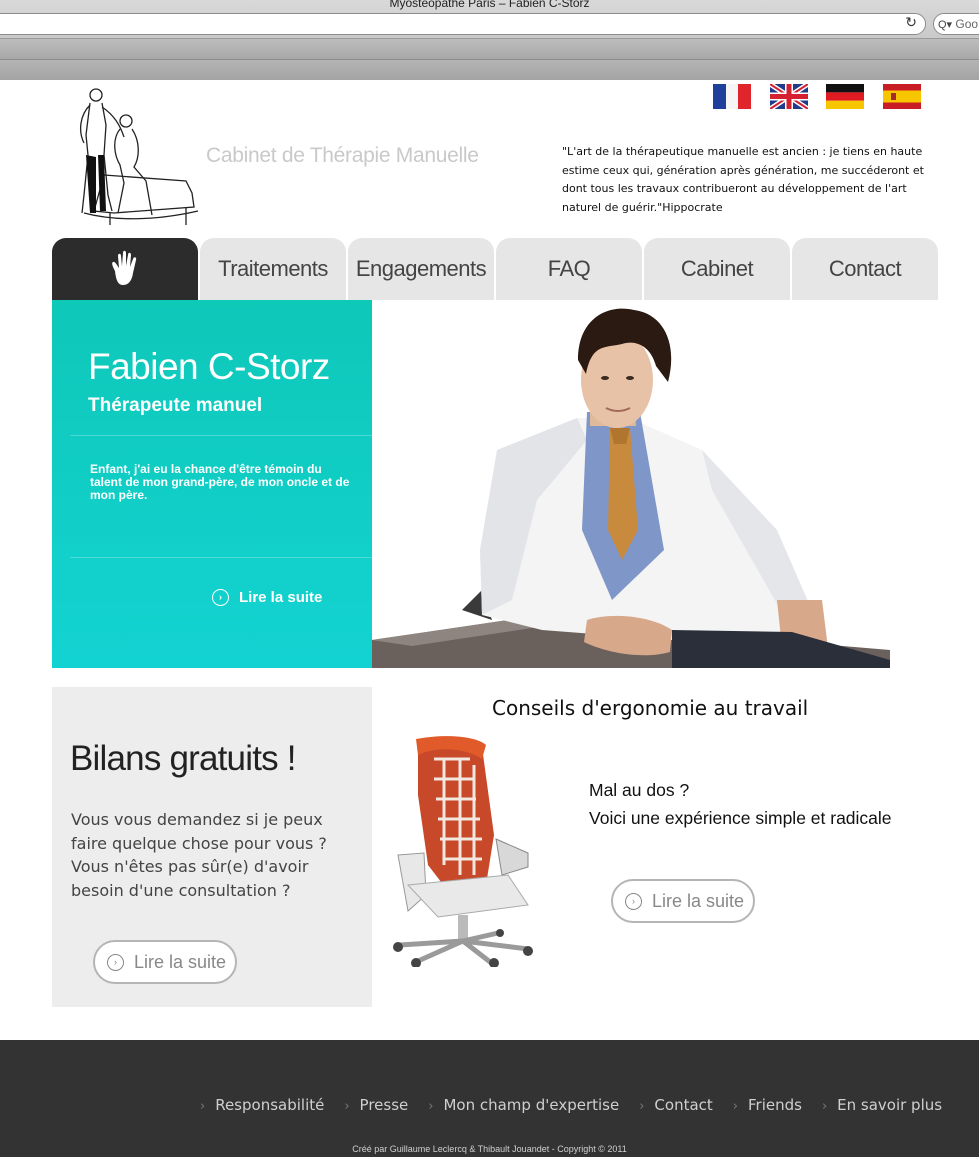  What do you see at coordinates (650, 708) in the screenshot?
I see `ergonomie-title: Conseils d'ergonomie au travail` at bounding box center [650, 708].